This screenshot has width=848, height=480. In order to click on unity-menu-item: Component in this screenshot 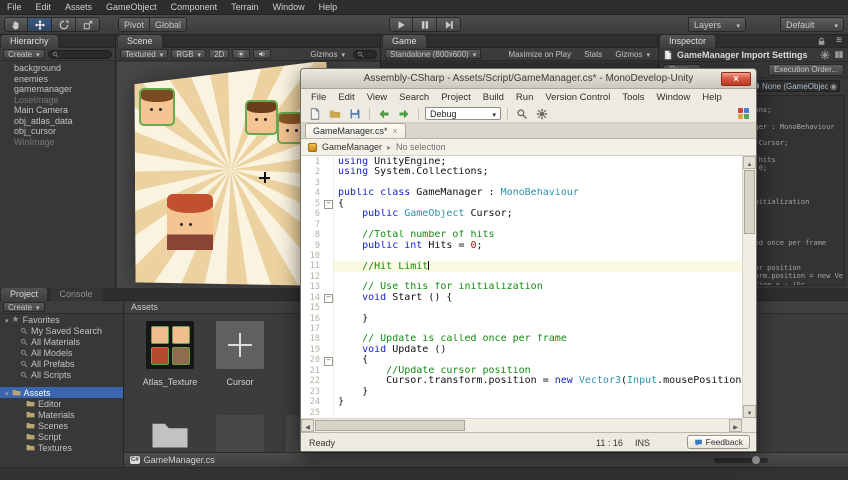, I will do `click(194, 7)`.